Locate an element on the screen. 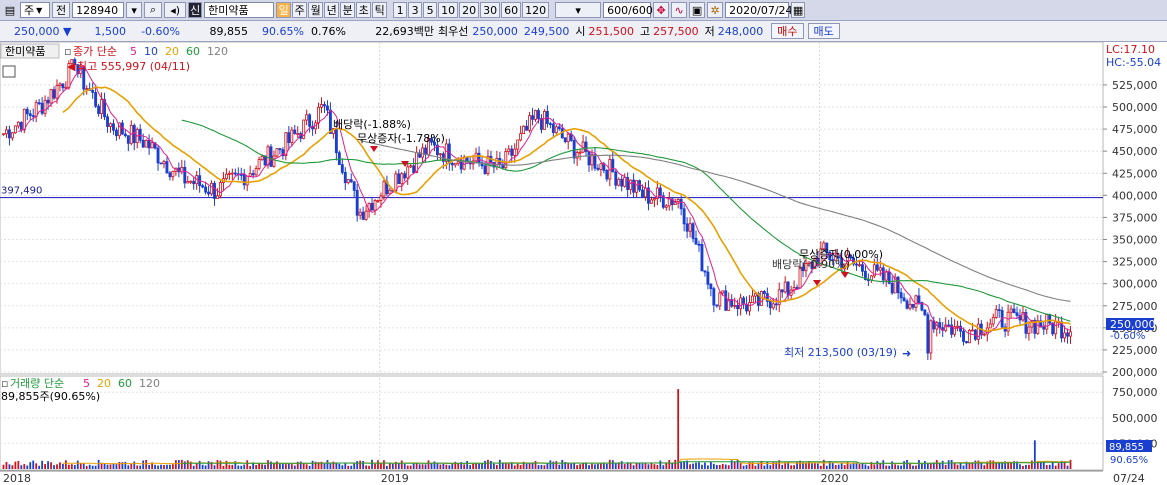 This screenshot has height=485, width=1167. calendar-icon: ▦ is located at coordinates (798, 10).